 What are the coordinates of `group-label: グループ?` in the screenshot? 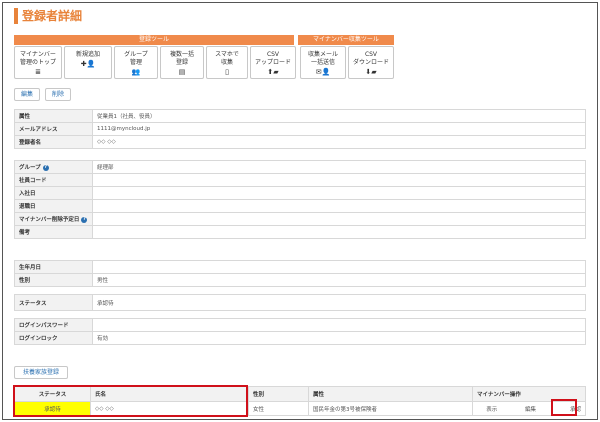 It's located at (53, 167).